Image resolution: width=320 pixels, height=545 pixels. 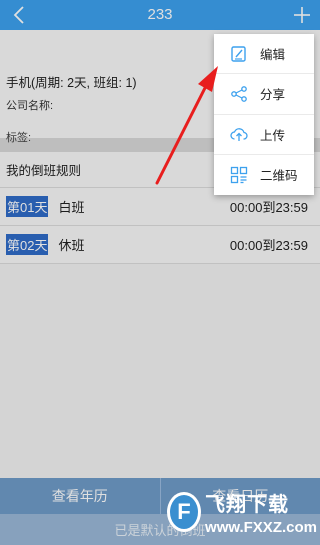 What do you see at coordinates (239, 175) in the screenshot?
I see `qrcode-icon` at bounding box center [239, 175].